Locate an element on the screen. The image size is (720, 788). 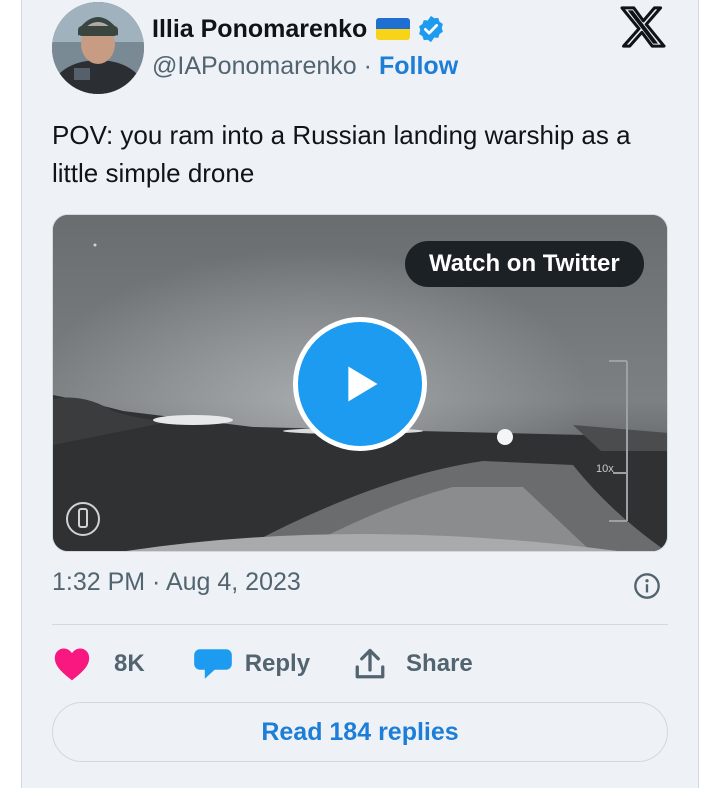
divider is located at coordinates (360, 624).